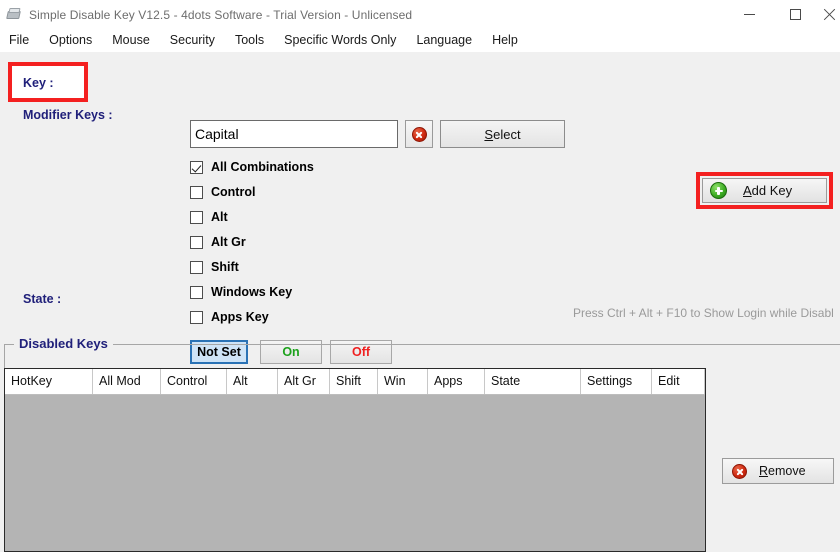 The image size is (840, 552). I want to click on column-header-control: Control, so click(194, 381).